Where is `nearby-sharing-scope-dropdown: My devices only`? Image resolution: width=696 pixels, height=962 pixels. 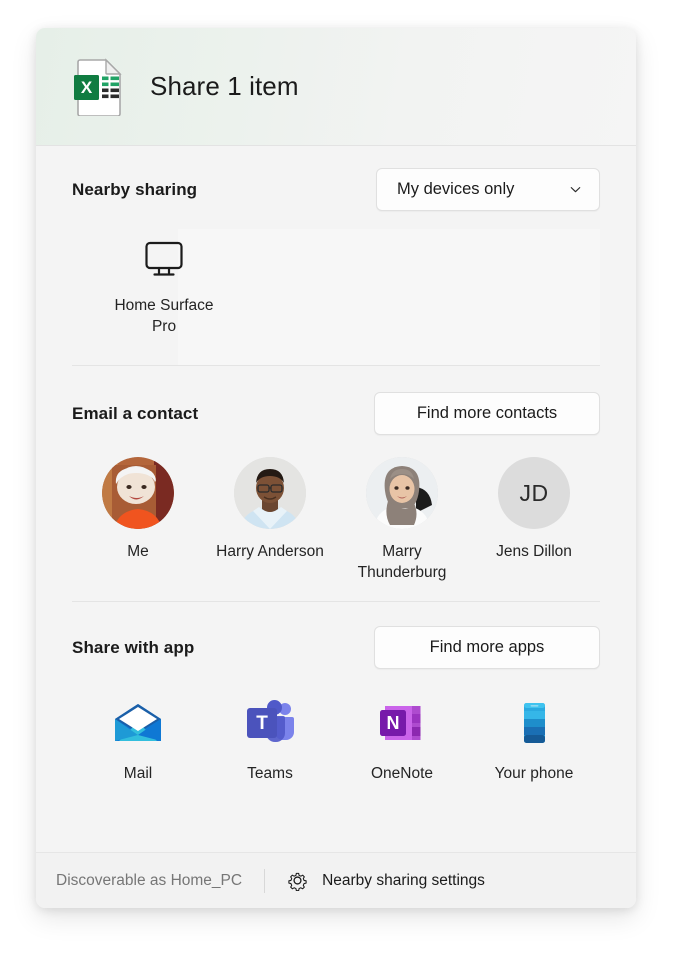 nearby-sharing-scope-dropdown: My devices only is located at coordinates (488, 189).